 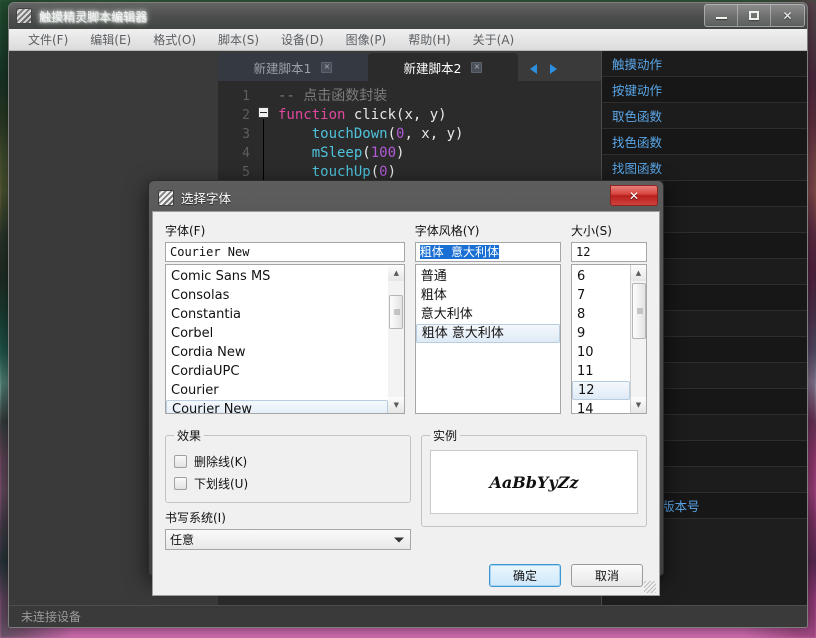 I want to click on cancel-button: 取消, so click(x=607, y=575).